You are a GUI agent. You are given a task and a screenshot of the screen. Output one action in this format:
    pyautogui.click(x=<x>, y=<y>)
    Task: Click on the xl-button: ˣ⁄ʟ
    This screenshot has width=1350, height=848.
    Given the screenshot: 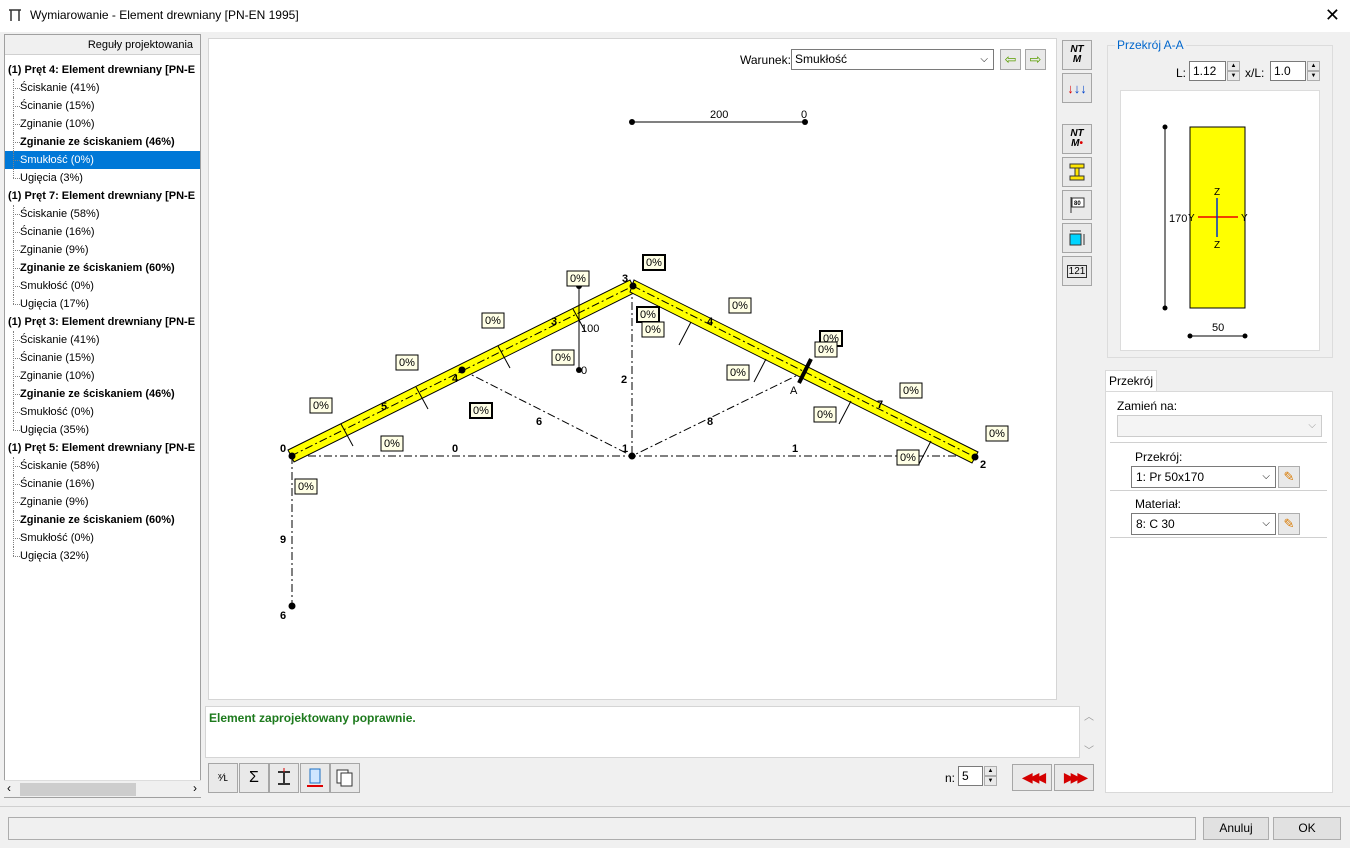 What is the action you would take?
    pyautogui.click(x=223, y=778)
    